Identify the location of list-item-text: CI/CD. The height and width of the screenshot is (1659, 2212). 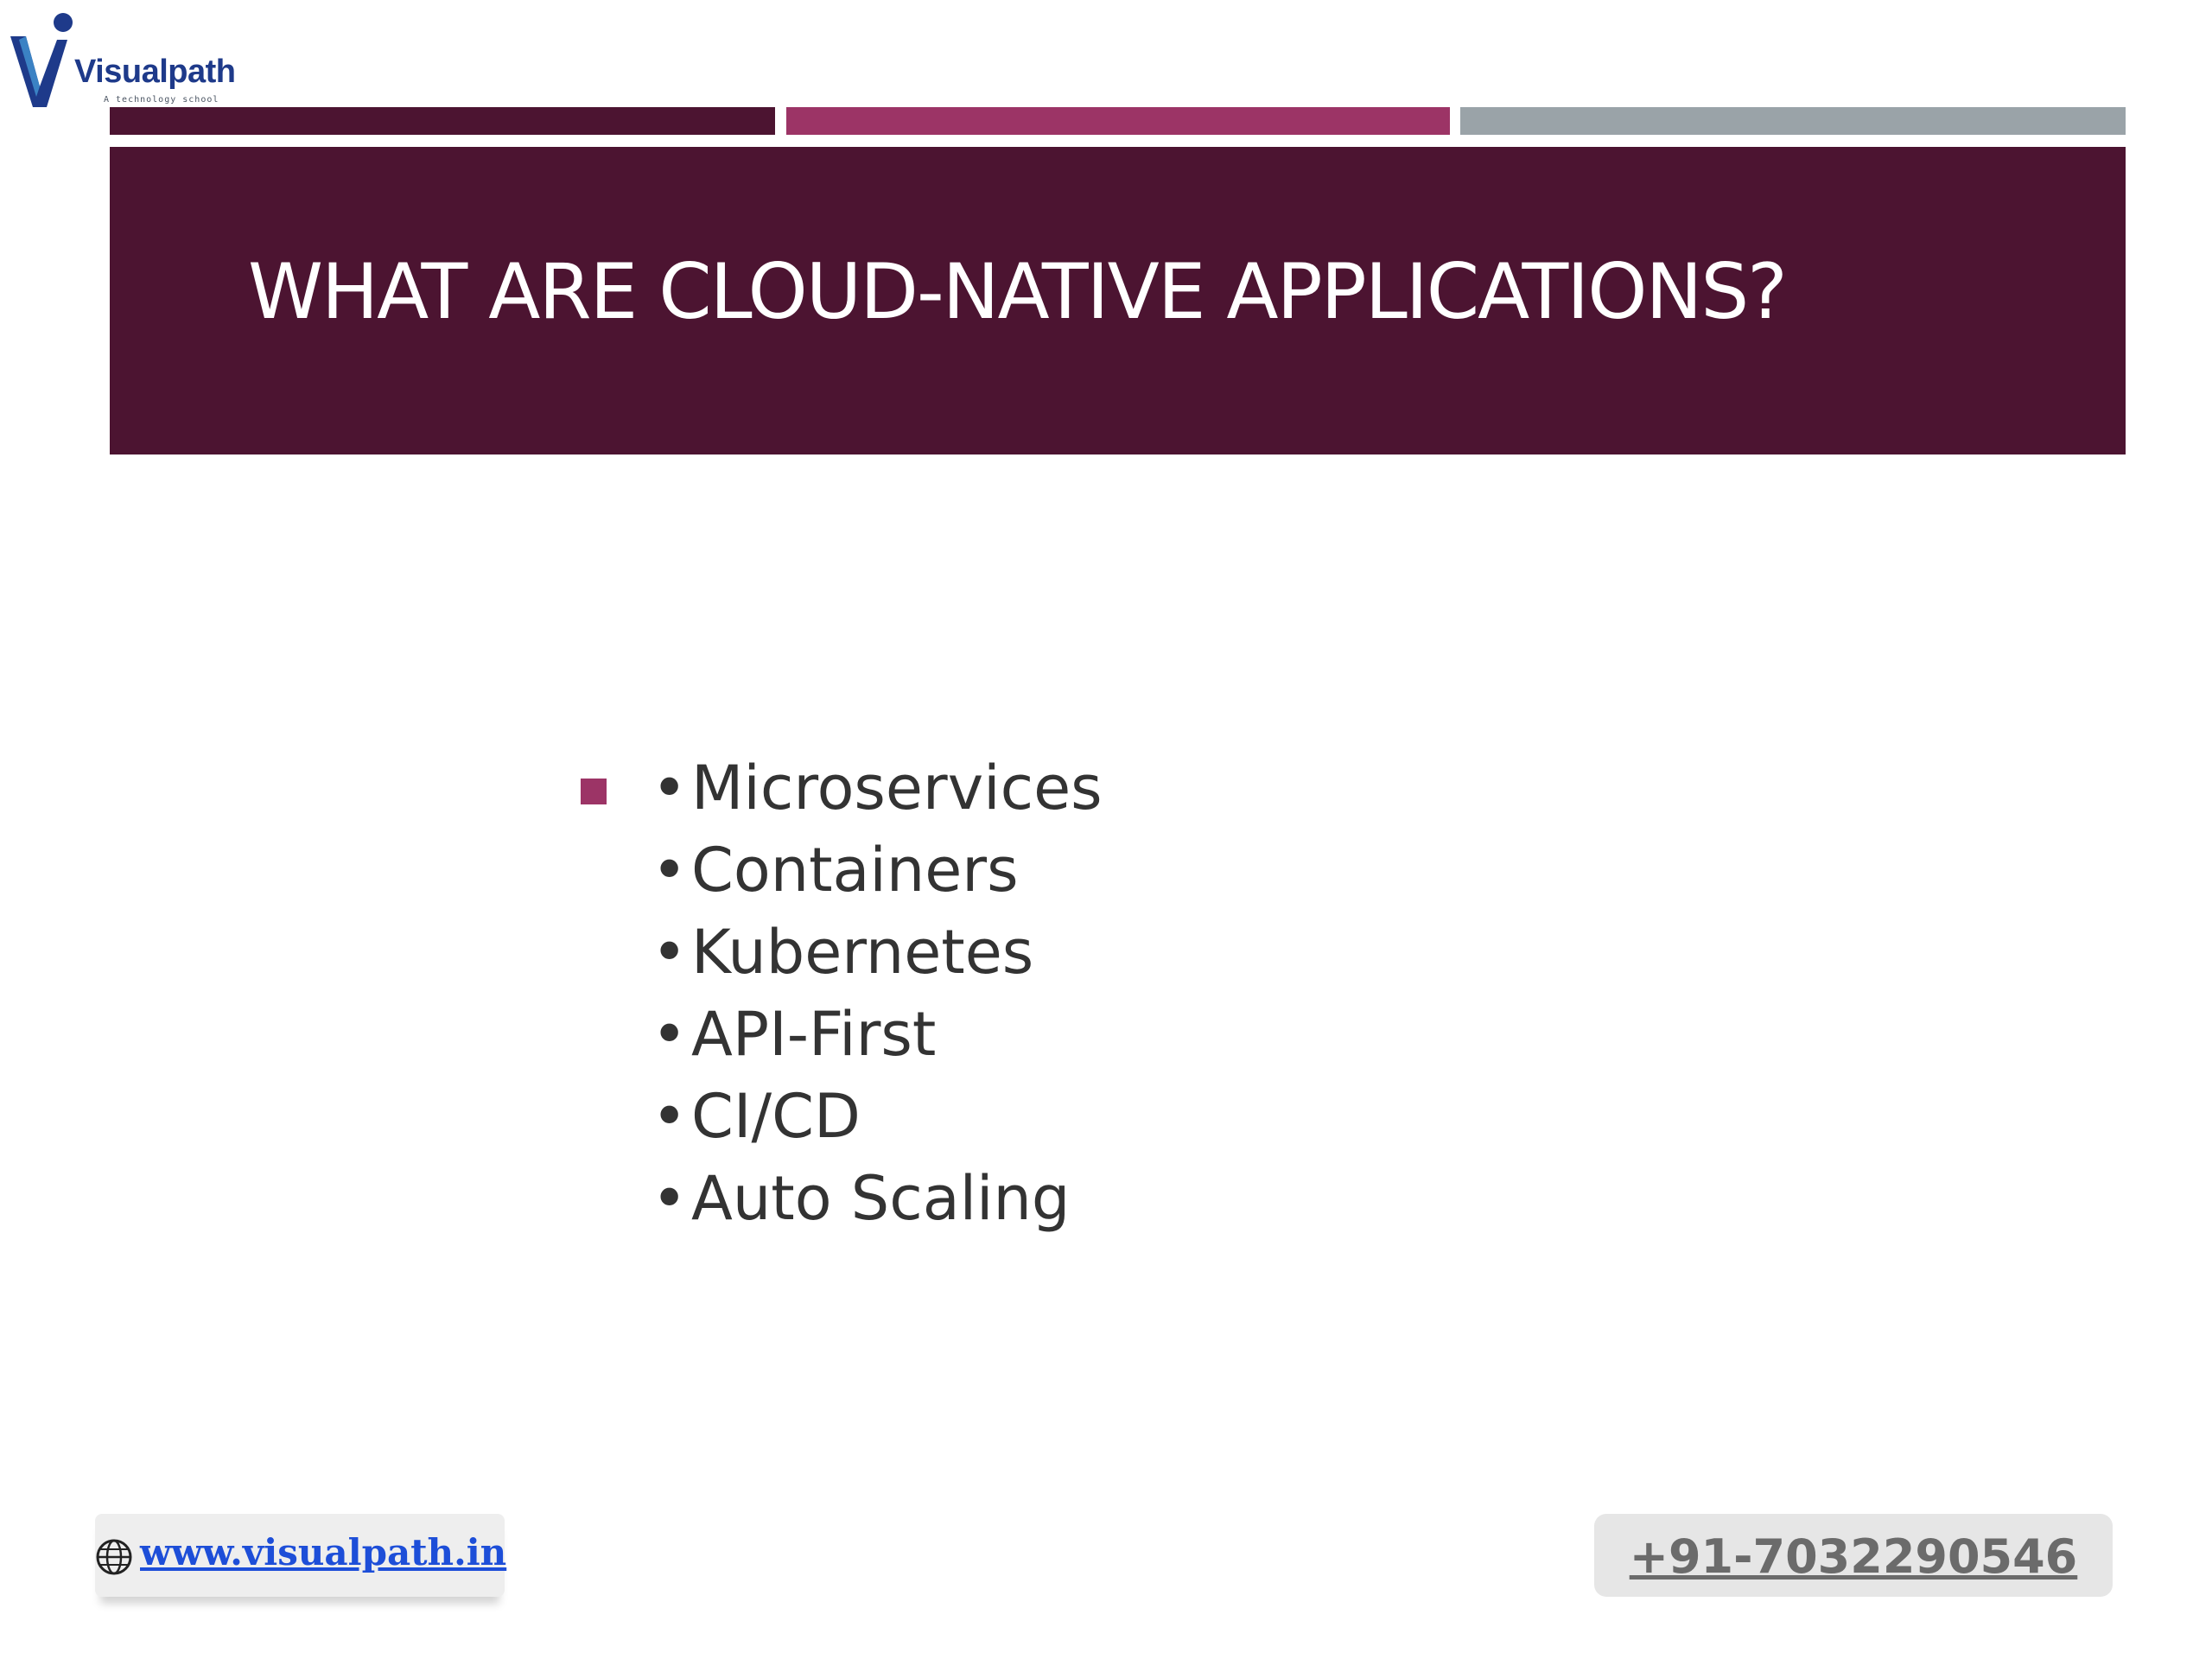
(776, 1116).